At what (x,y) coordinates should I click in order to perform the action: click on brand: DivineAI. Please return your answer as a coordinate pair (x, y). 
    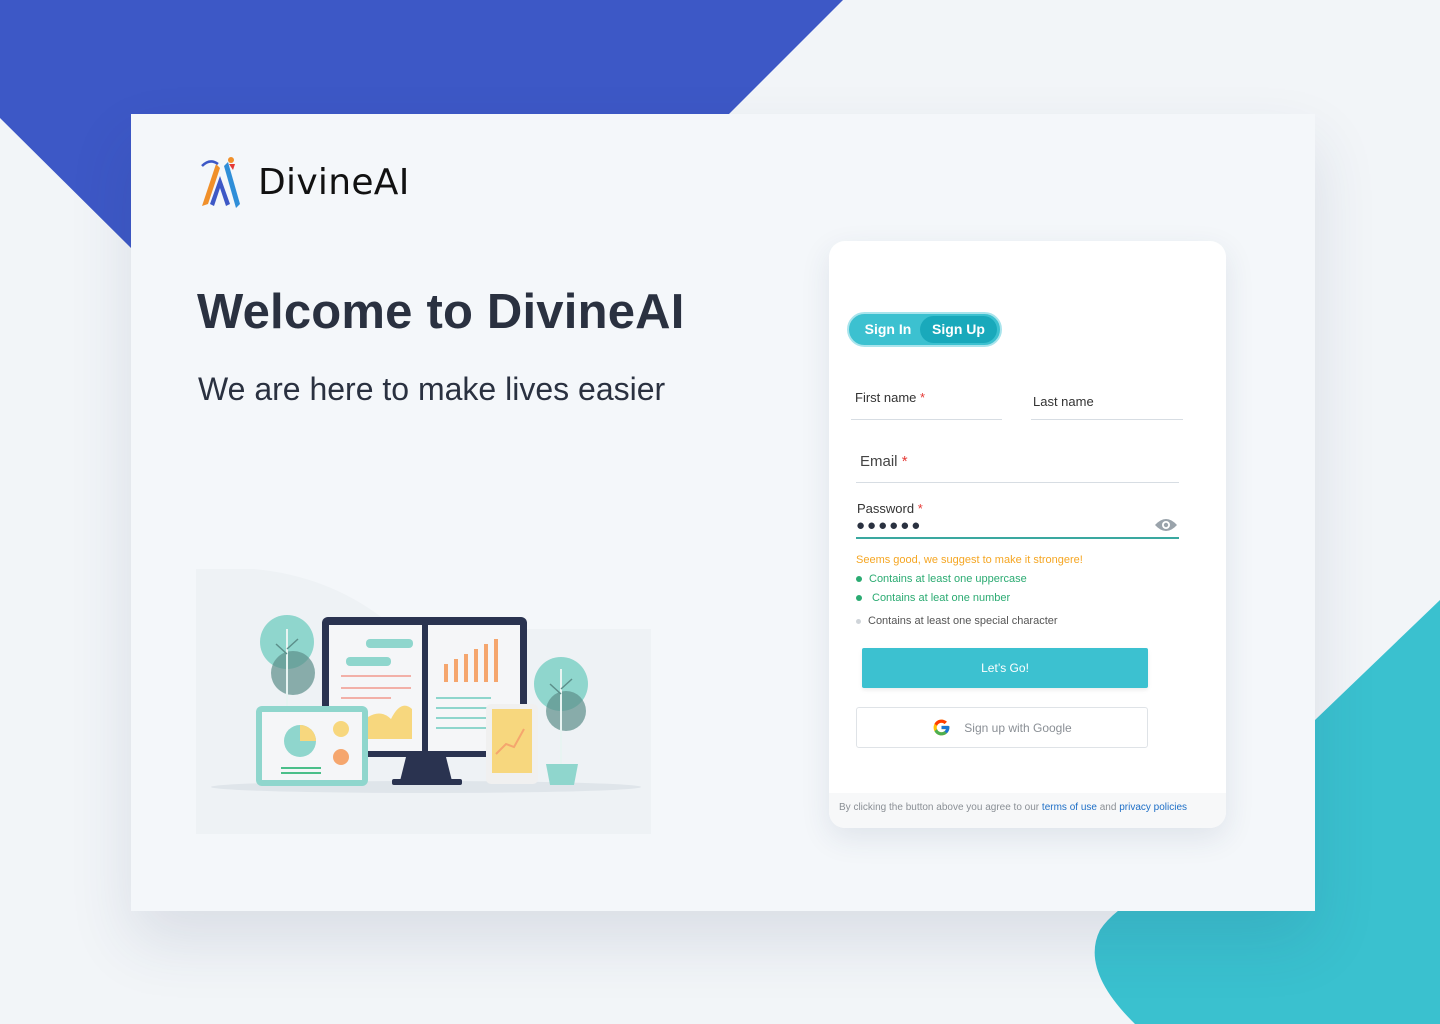
    Looking at the image, I should click on (304, 182).